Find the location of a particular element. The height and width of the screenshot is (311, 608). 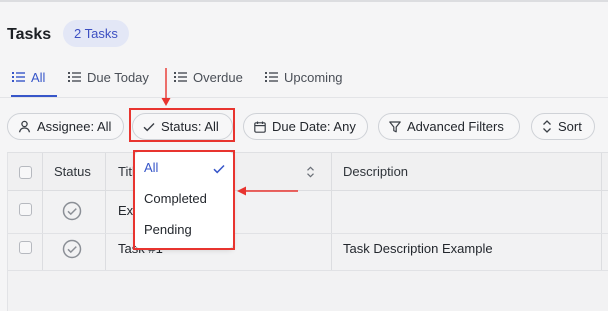

status-dropdown-menu: All Completed Pending is located at coordinates (184, 200).